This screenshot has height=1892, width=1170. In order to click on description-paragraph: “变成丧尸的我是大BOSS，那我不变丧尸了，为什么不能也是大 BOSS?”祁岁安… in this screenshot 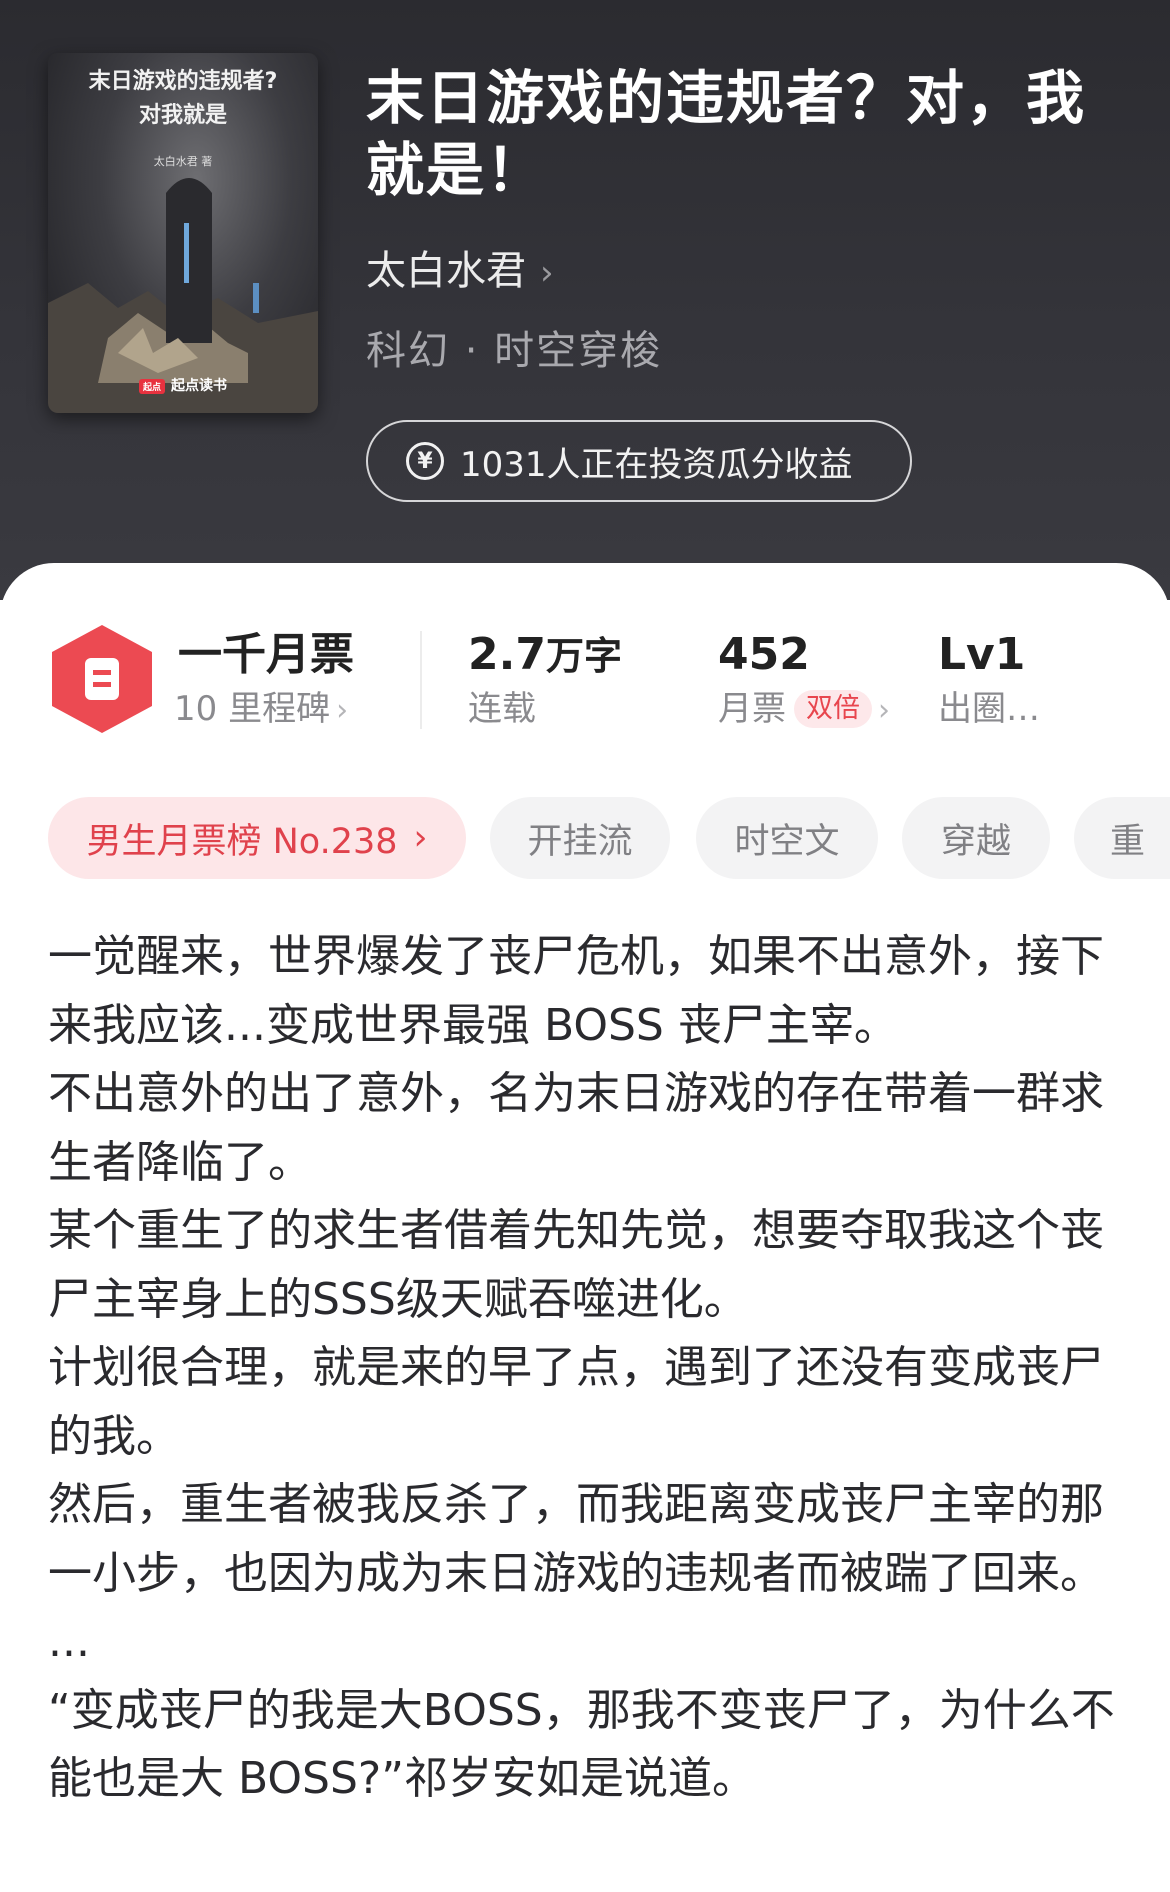, I will do `click(581, 1744)`.